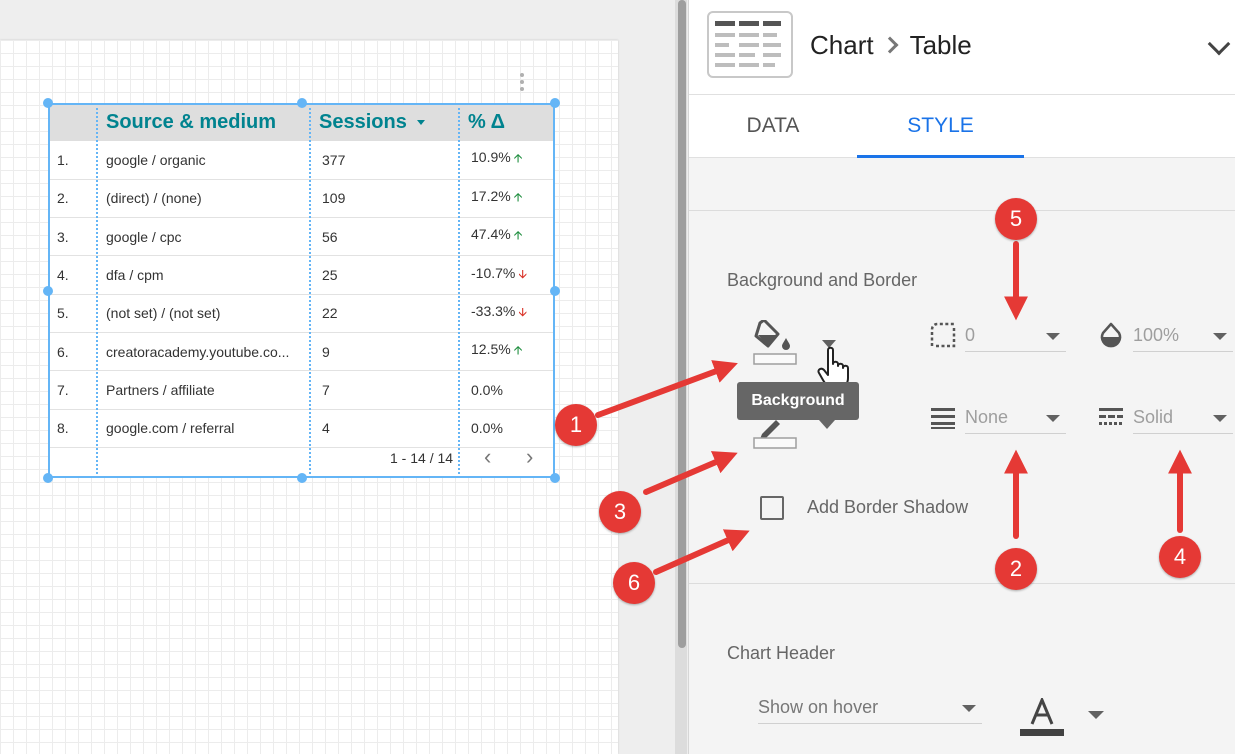 This screenshot has width=1235, height=754. I want to click on resize-handle-top, so click(302, 103).